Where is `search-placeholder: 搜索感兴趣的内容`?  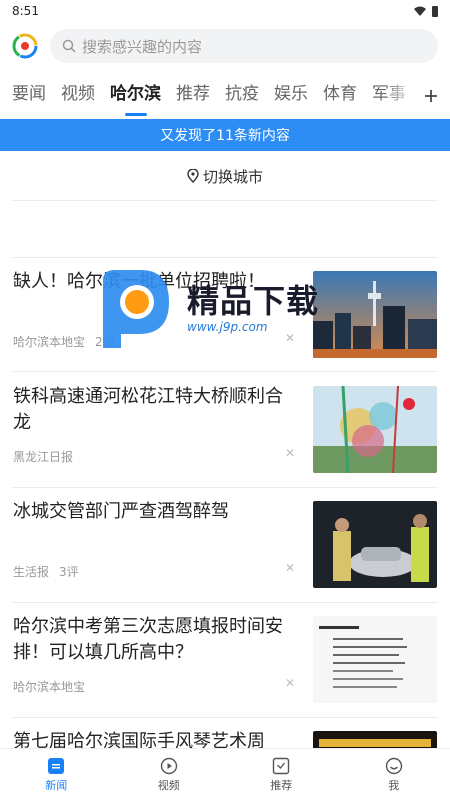
search-placeholder: 搜索感兴趣的内容 is located at coordinates (142, 46).